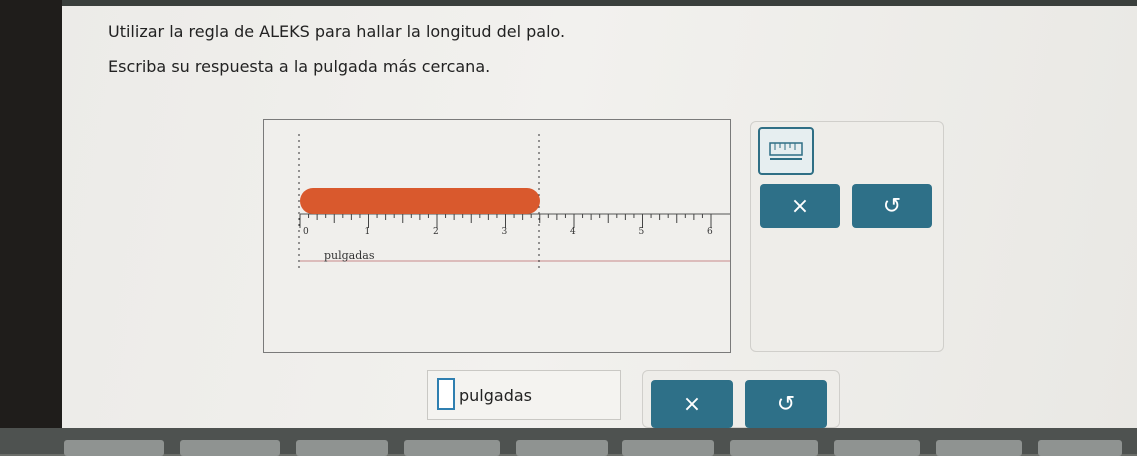 Image resolution: width=1137 pixels, height=456 pixels. I want to click on undo-tool-button: ↺, so click(892, 206).